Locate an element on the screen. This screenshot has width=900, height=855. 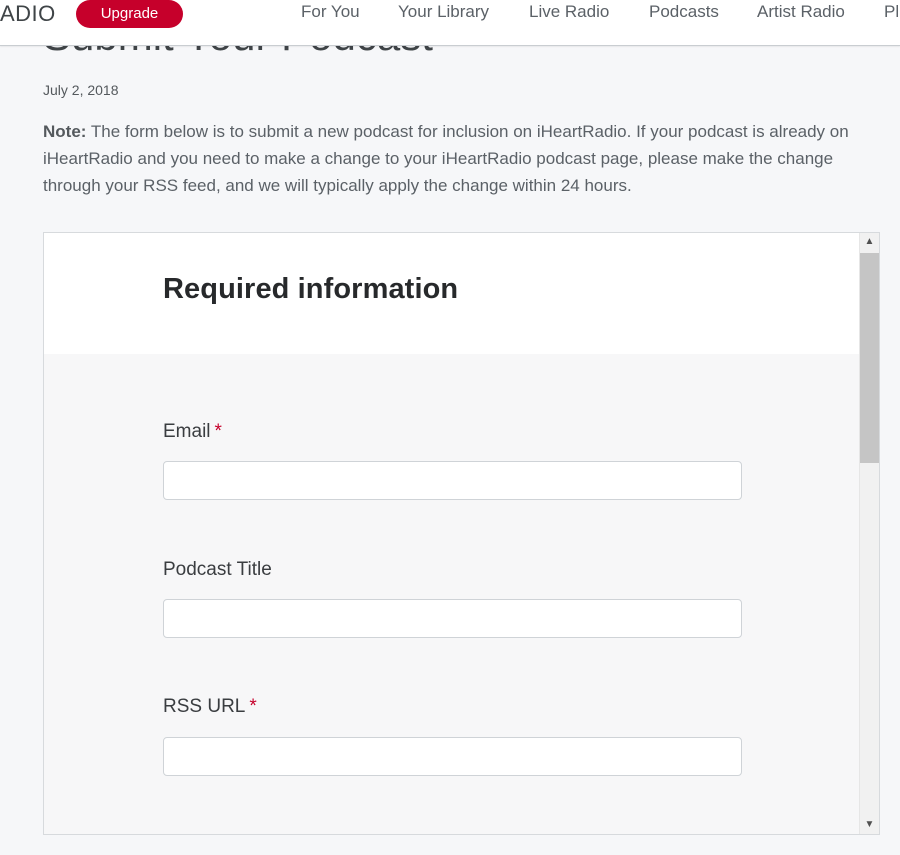
nav-item-your-library: Your Library is located at coordinates (443, 12).